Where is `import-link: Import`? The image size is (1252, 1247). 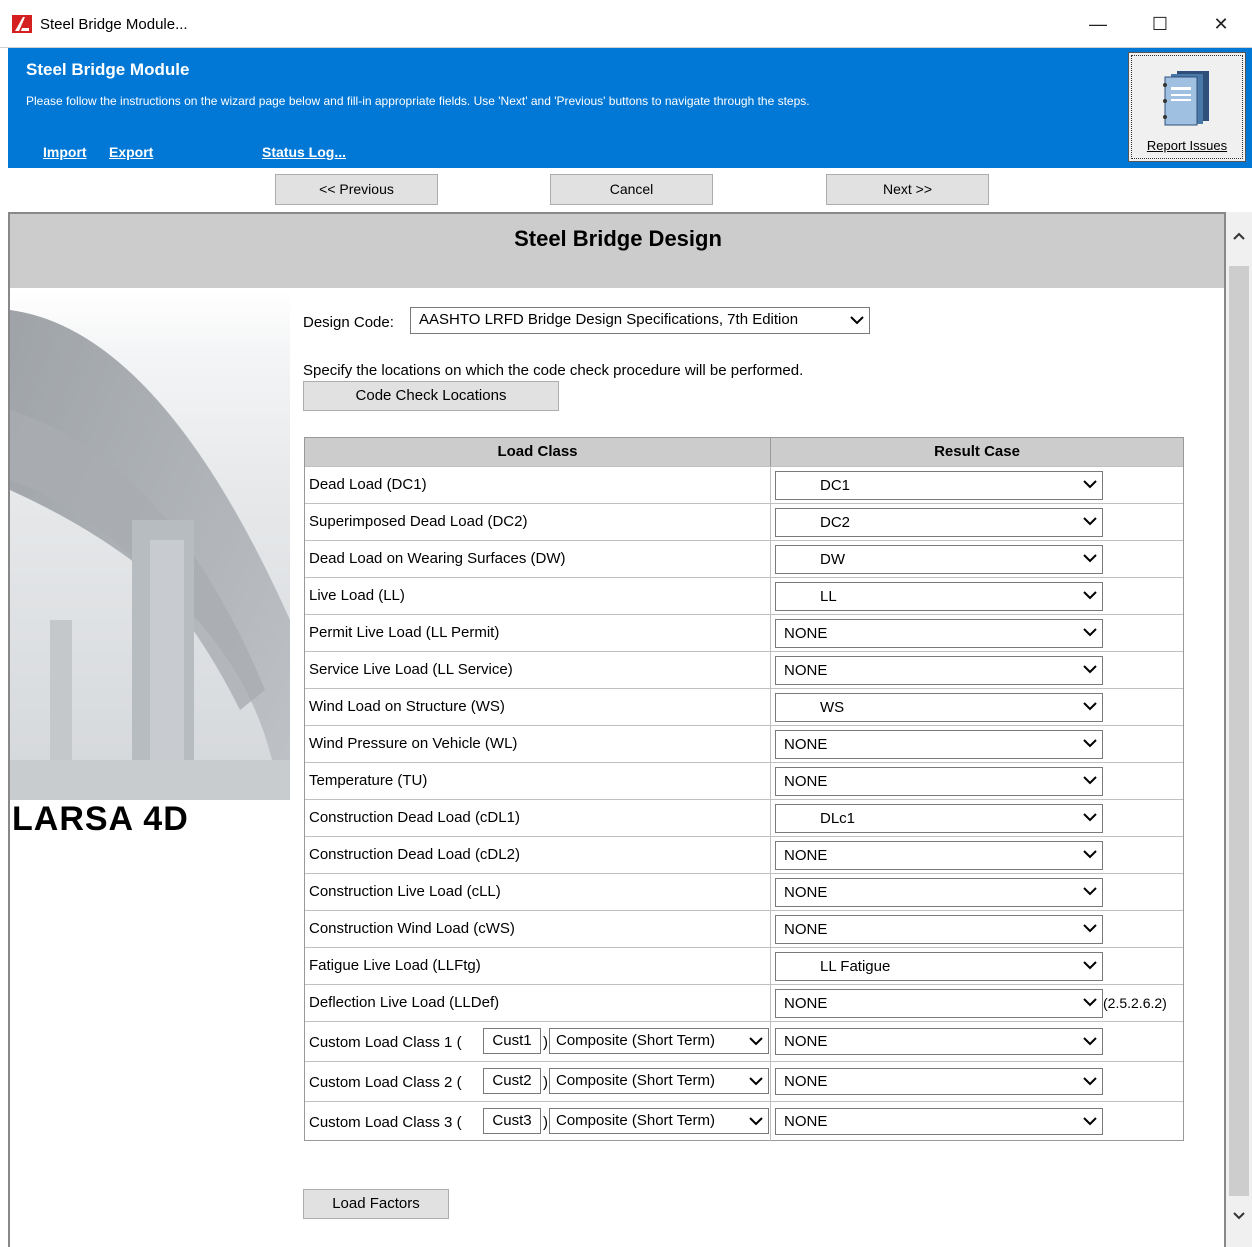 import-link: Import is located at coordinates (65, 152).